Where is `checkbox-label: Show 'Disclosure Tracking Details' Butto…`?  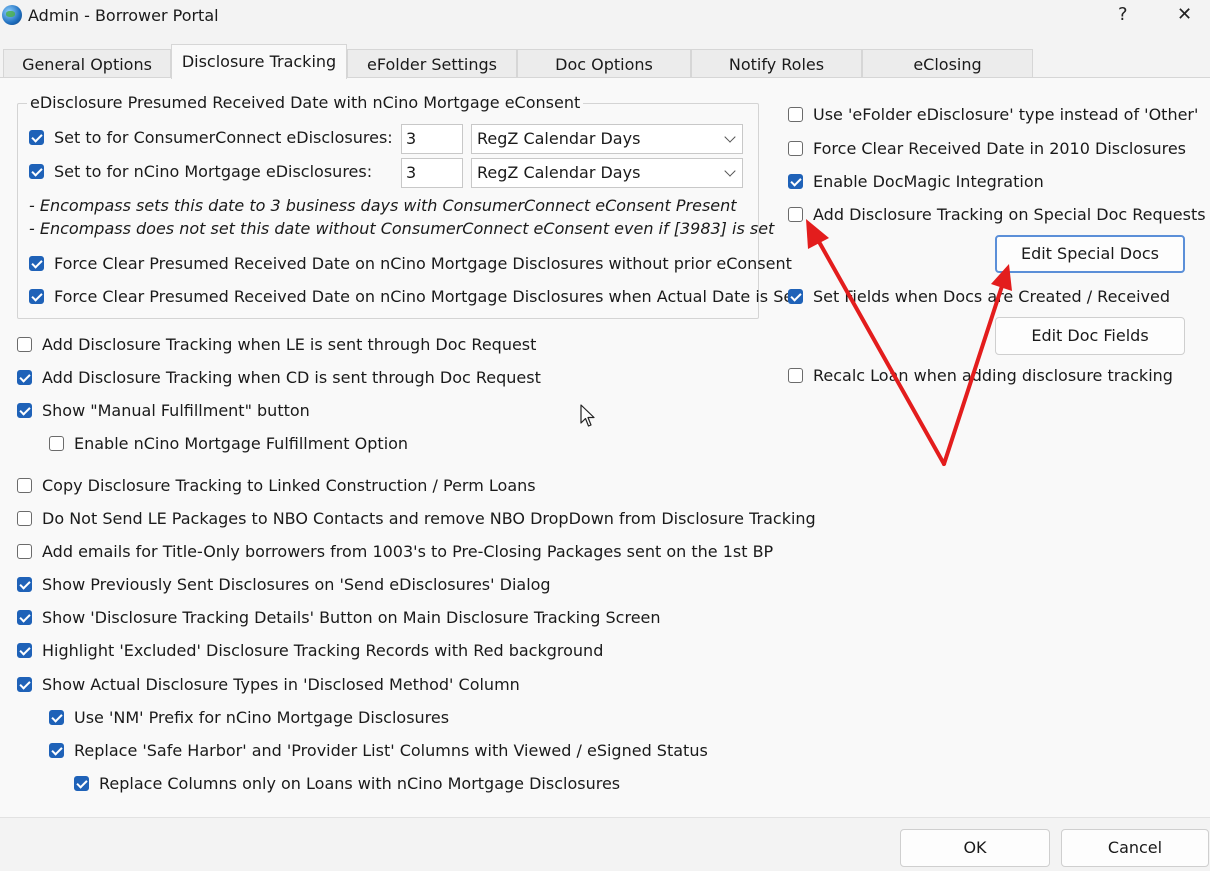 checkbox-label: Show 'Disclosure Tracking Details' Butto… is located at coordinates (351, 617).